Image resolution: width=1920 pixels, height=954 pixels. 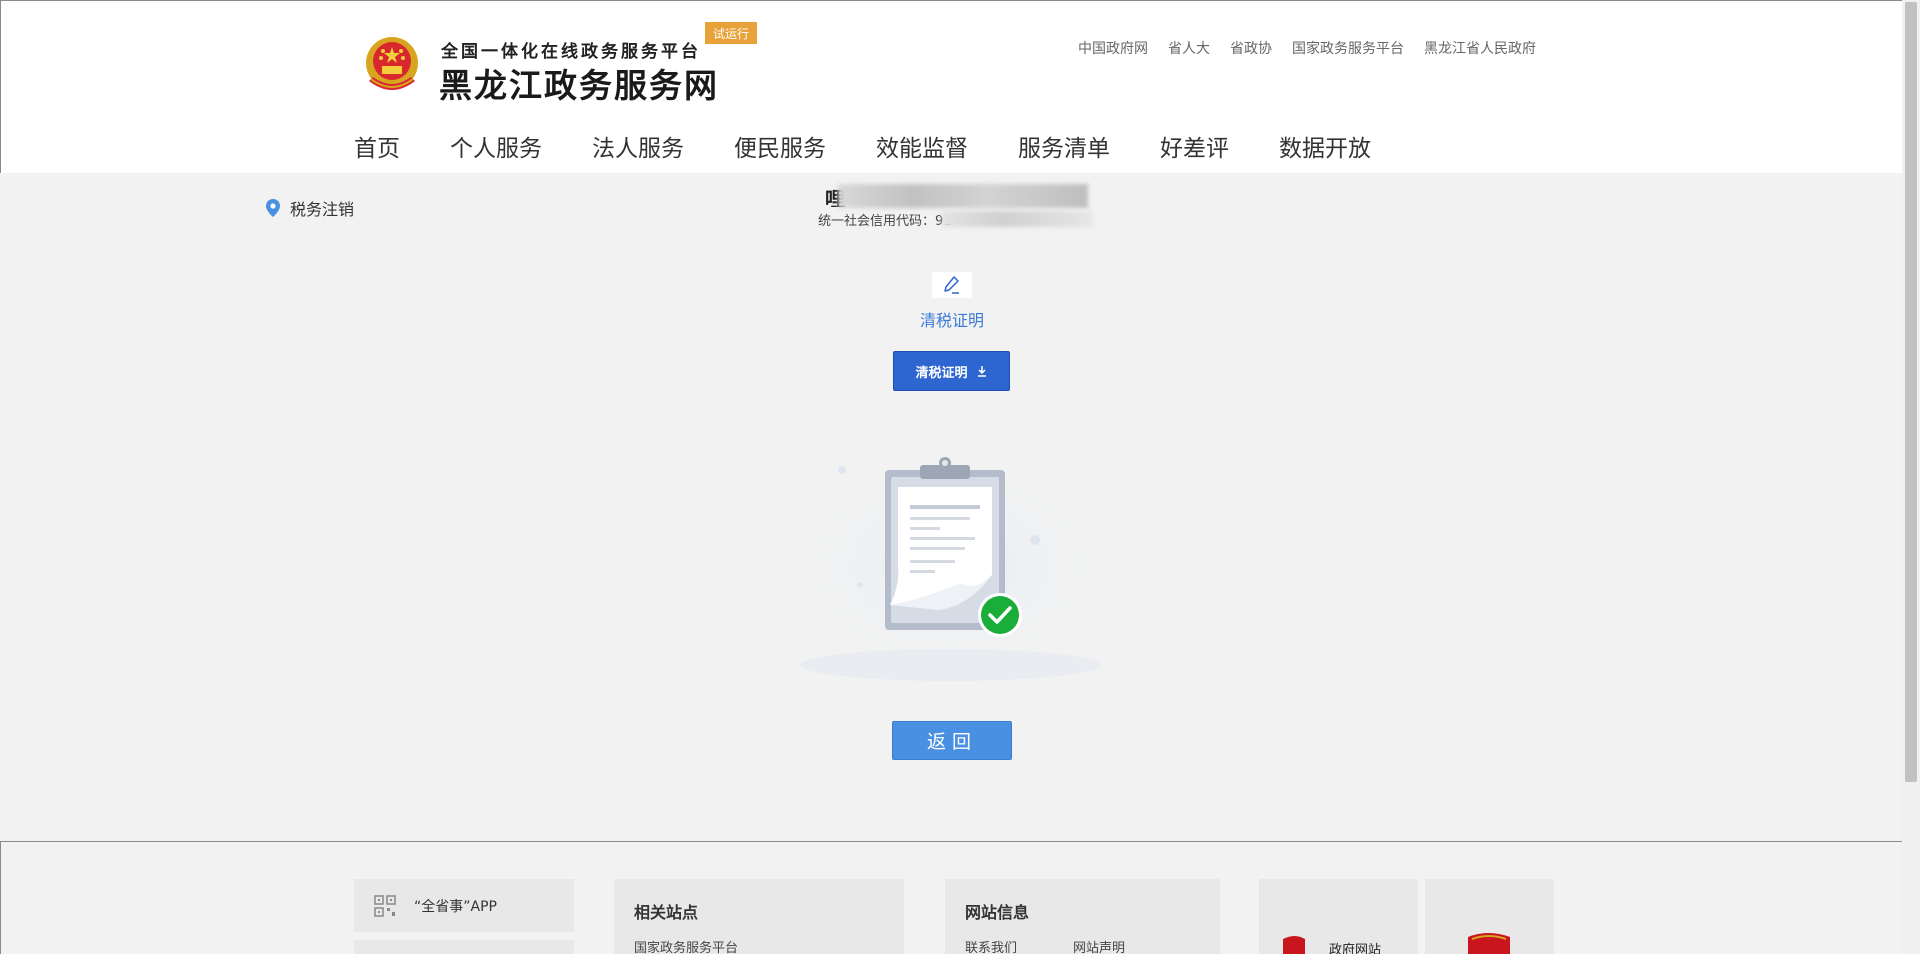 I want to click on top-link-provincial-congress: 省人大, so click(x=1189, y=48).